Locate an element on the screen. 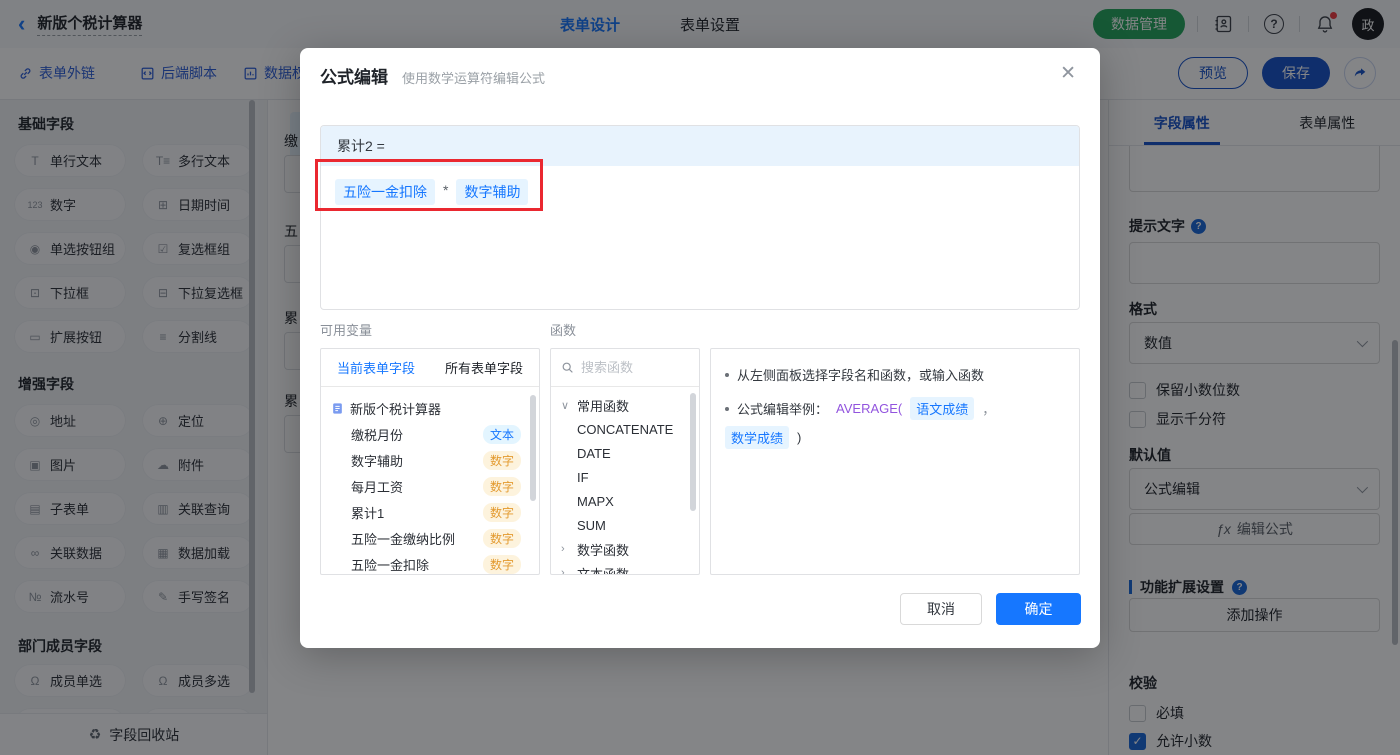 The image size is (1400, 755). search-icon is located at coordinates (567, 367).